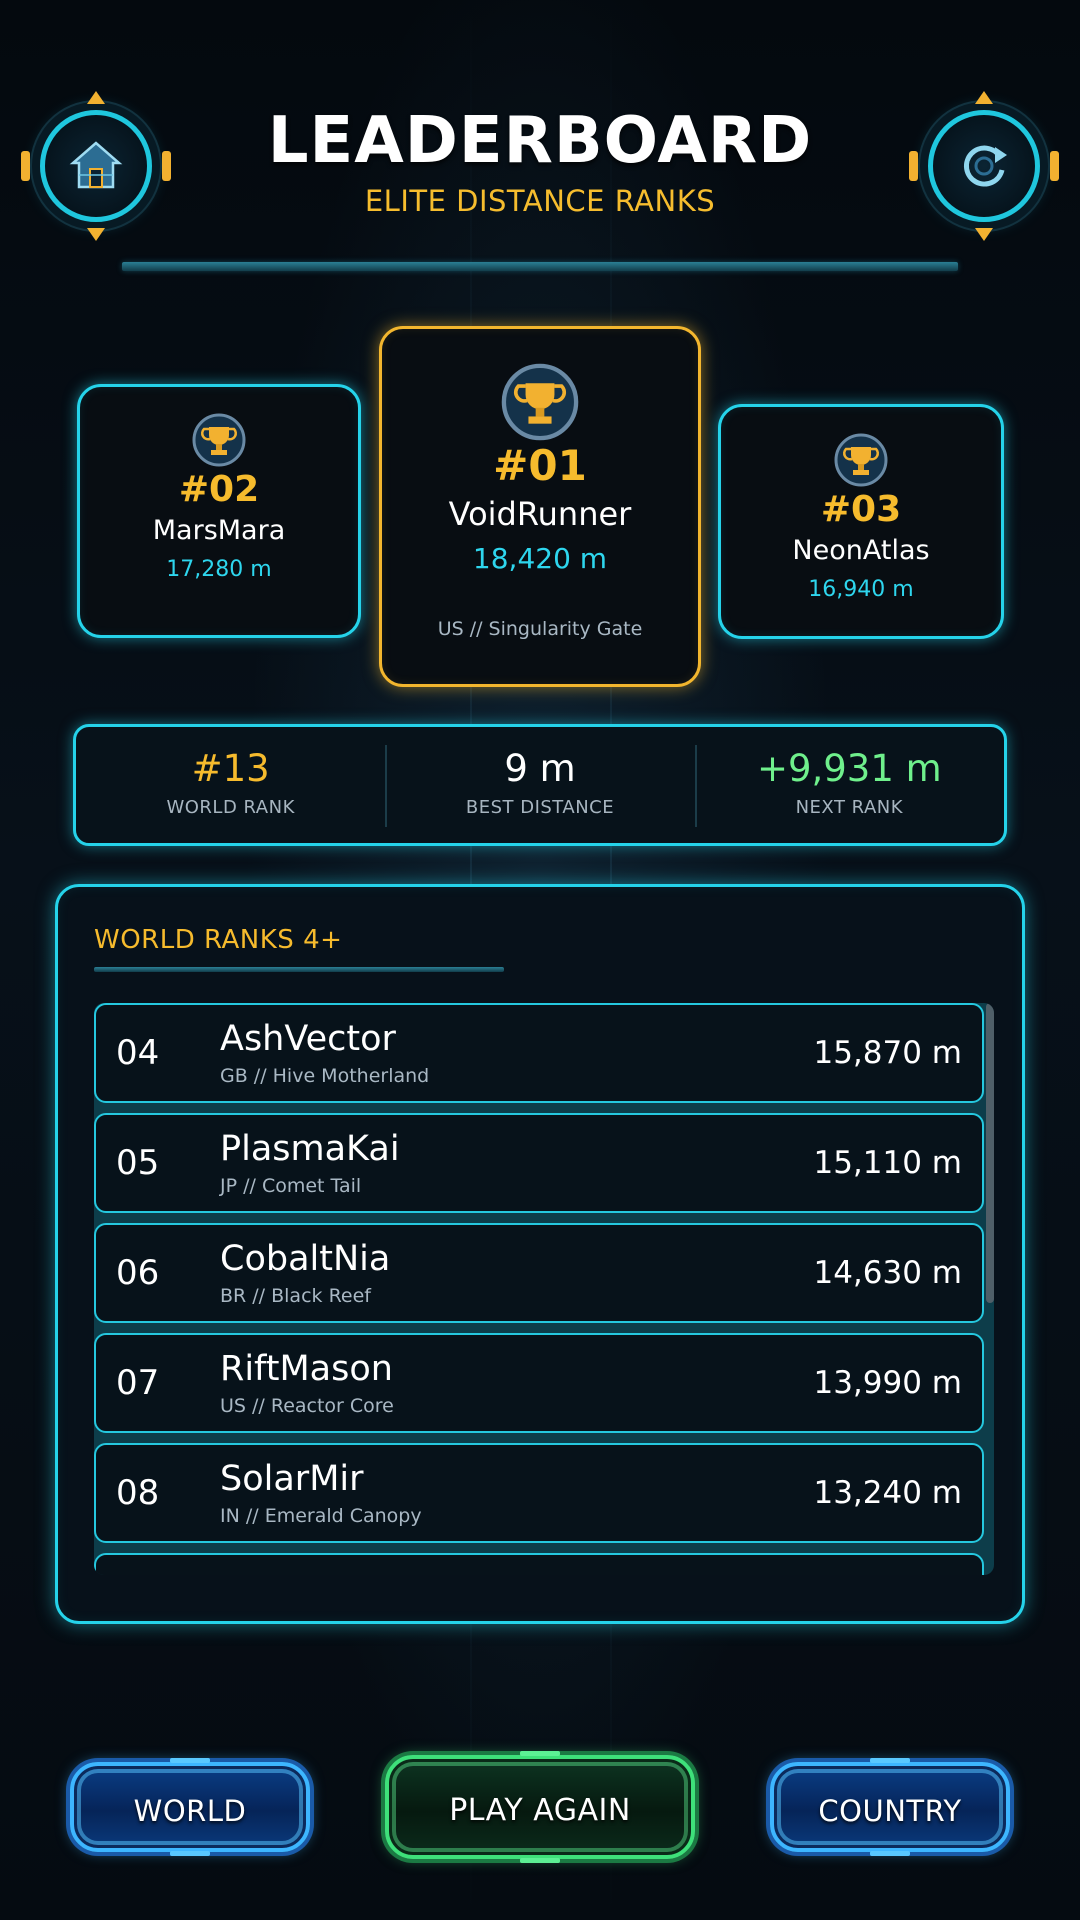  I want to click on podium-rank: #03, so click(861, 509).